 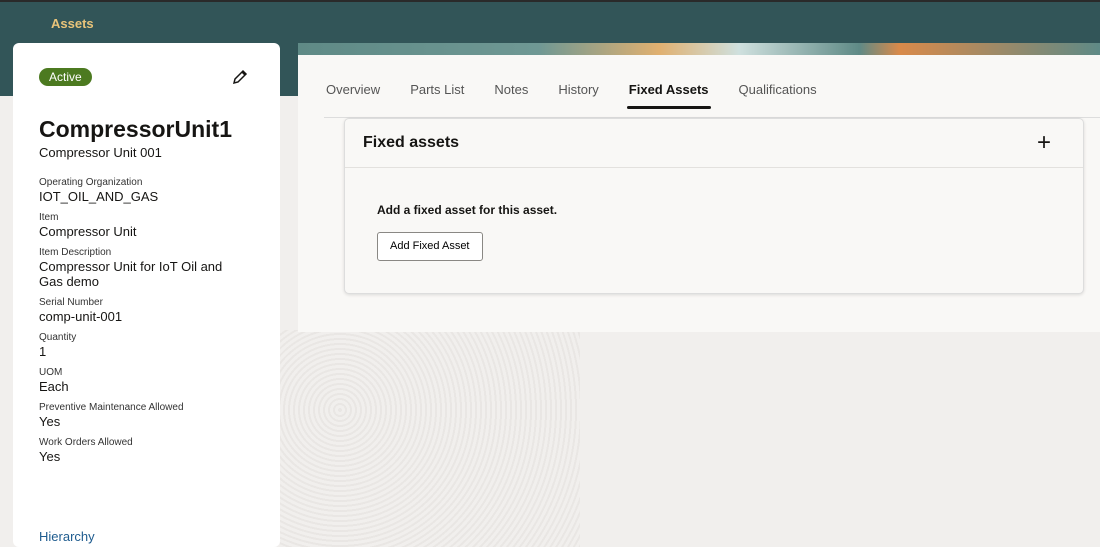 What do you see at coordinates (88, 231) in the screenshot?
I see `field-value: Compressor Unit` at bounding box center [88, 231].